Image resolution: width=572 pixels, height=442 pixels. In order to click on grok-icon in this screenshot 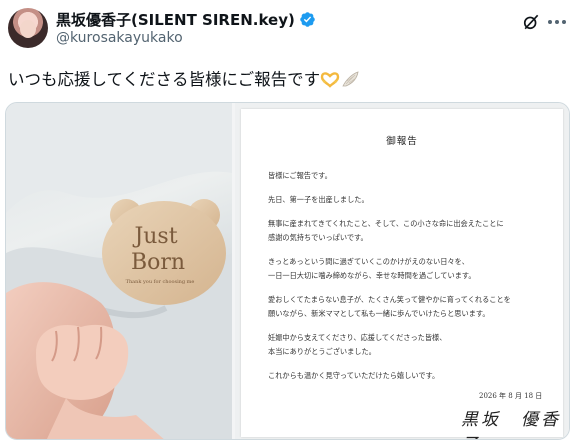, I will do `click(531, 22)`.